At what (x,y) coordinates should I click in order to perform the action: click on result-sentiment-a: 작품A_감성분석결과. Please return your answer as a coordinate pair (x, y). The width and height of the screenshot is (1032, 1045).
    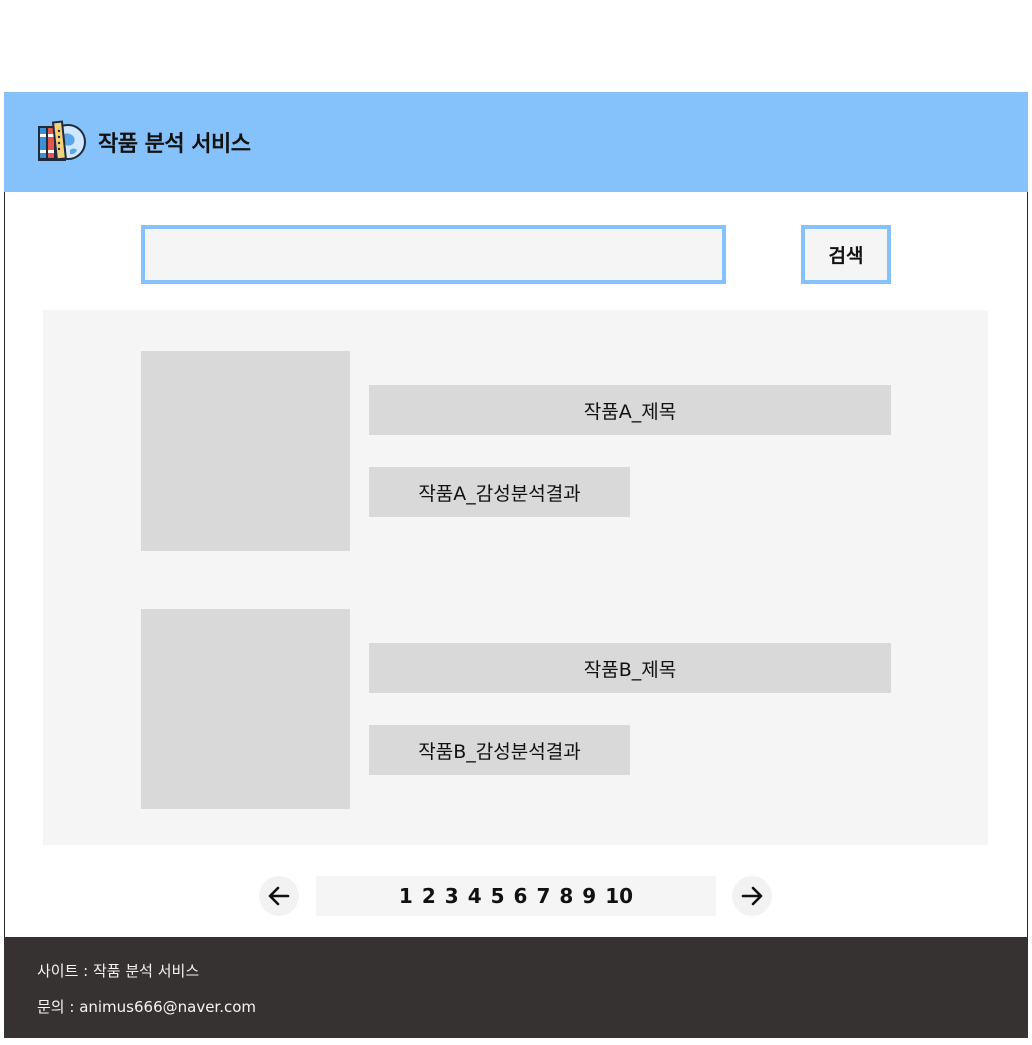
    Looking at the image, I should click on (499, 492).